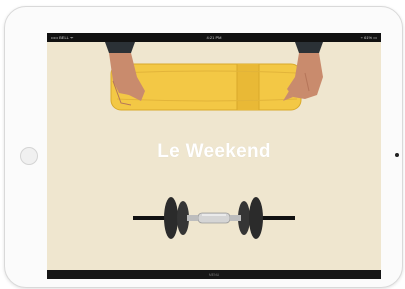  I want to click on bottom-bar: MENU, so click(214, 274).